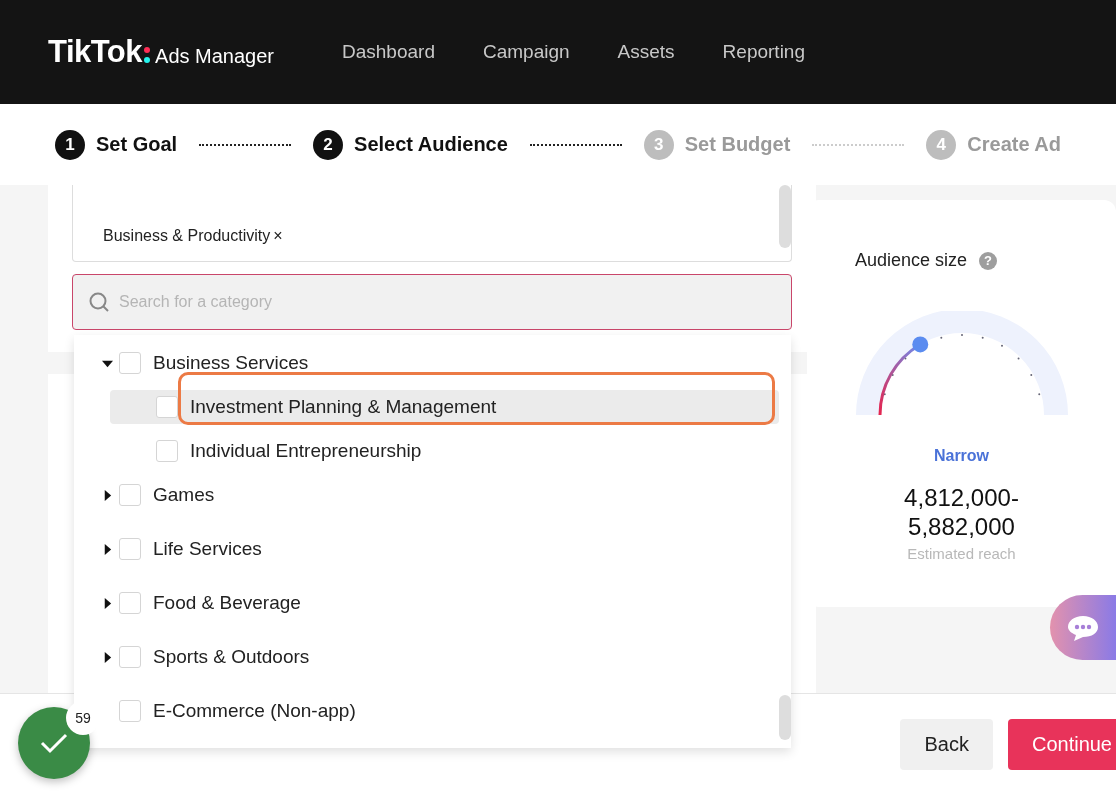 The width and height of the screenshot is (1116, 794). Describe the element at coordinates (444, 451) in the screenshot. I see `category-item: Individual Entrepreneurship` at that location.